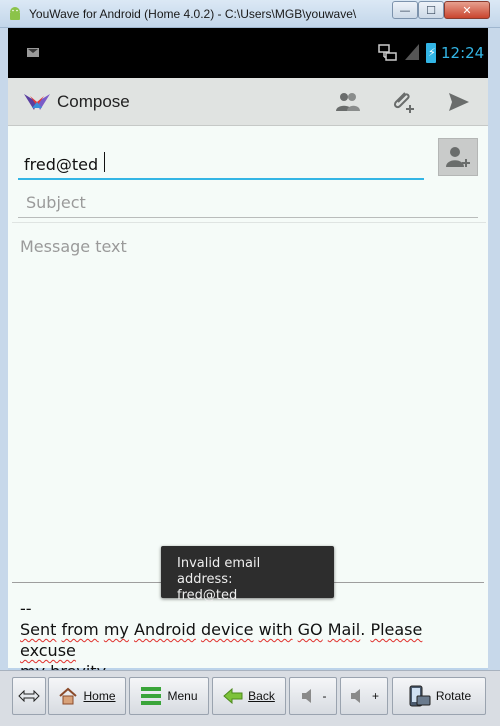  I want to click on minimize-icon: —, so click(405, 10).